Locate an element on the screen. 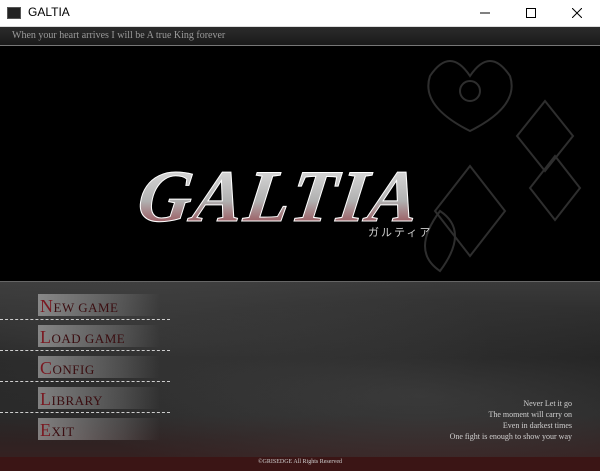 The width and height of the screenshot is (600, 471). close-button is located at coordinates (577, 13).